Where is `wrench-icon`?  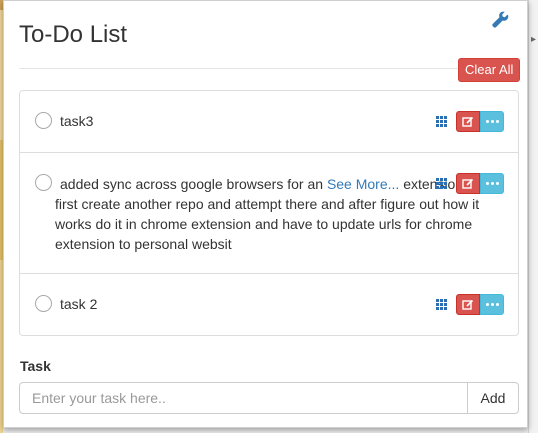 wrench-icon is located at coordinates (500, 20).